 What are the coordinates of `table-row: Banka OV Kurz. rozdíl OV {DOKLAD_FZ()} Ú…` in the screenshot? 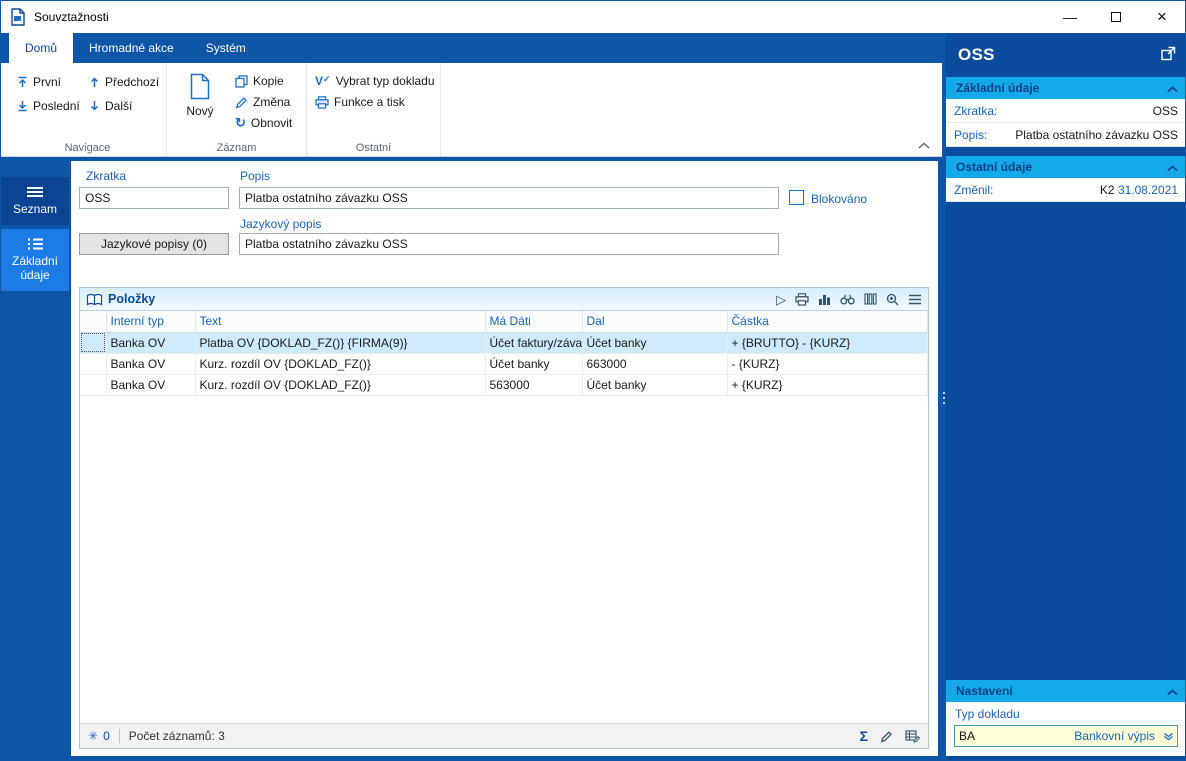 It's located at (504, 364).